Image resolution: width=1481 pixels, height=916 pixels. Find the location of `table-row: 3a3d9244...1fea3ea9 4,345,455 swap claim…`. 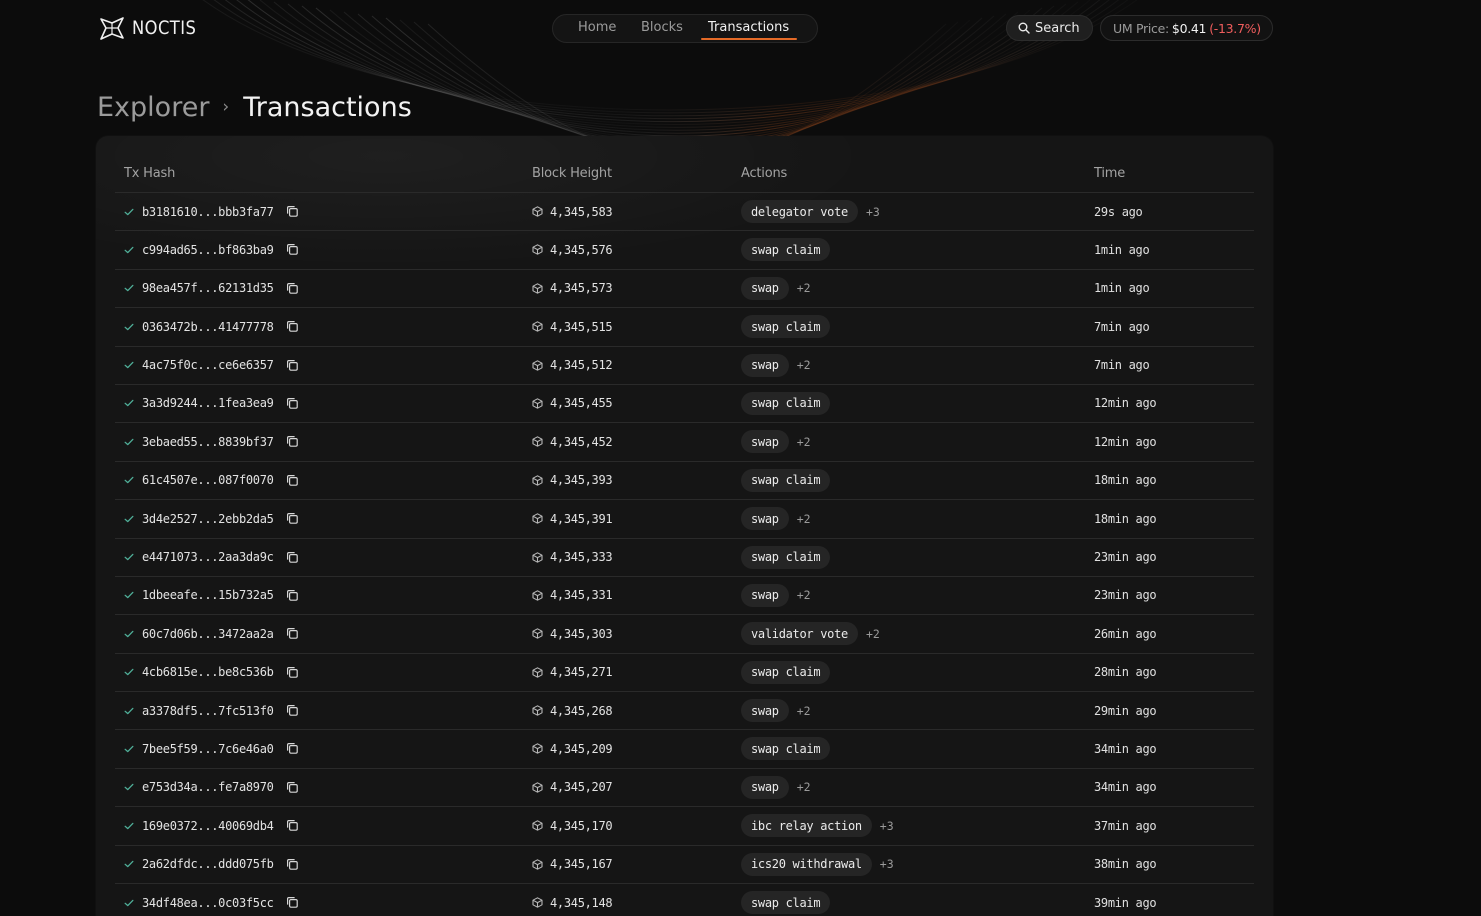

table-row: 3a3d9244...1fea3ea9 4,345,455 swap claim… is located at coordinates (684, 404).